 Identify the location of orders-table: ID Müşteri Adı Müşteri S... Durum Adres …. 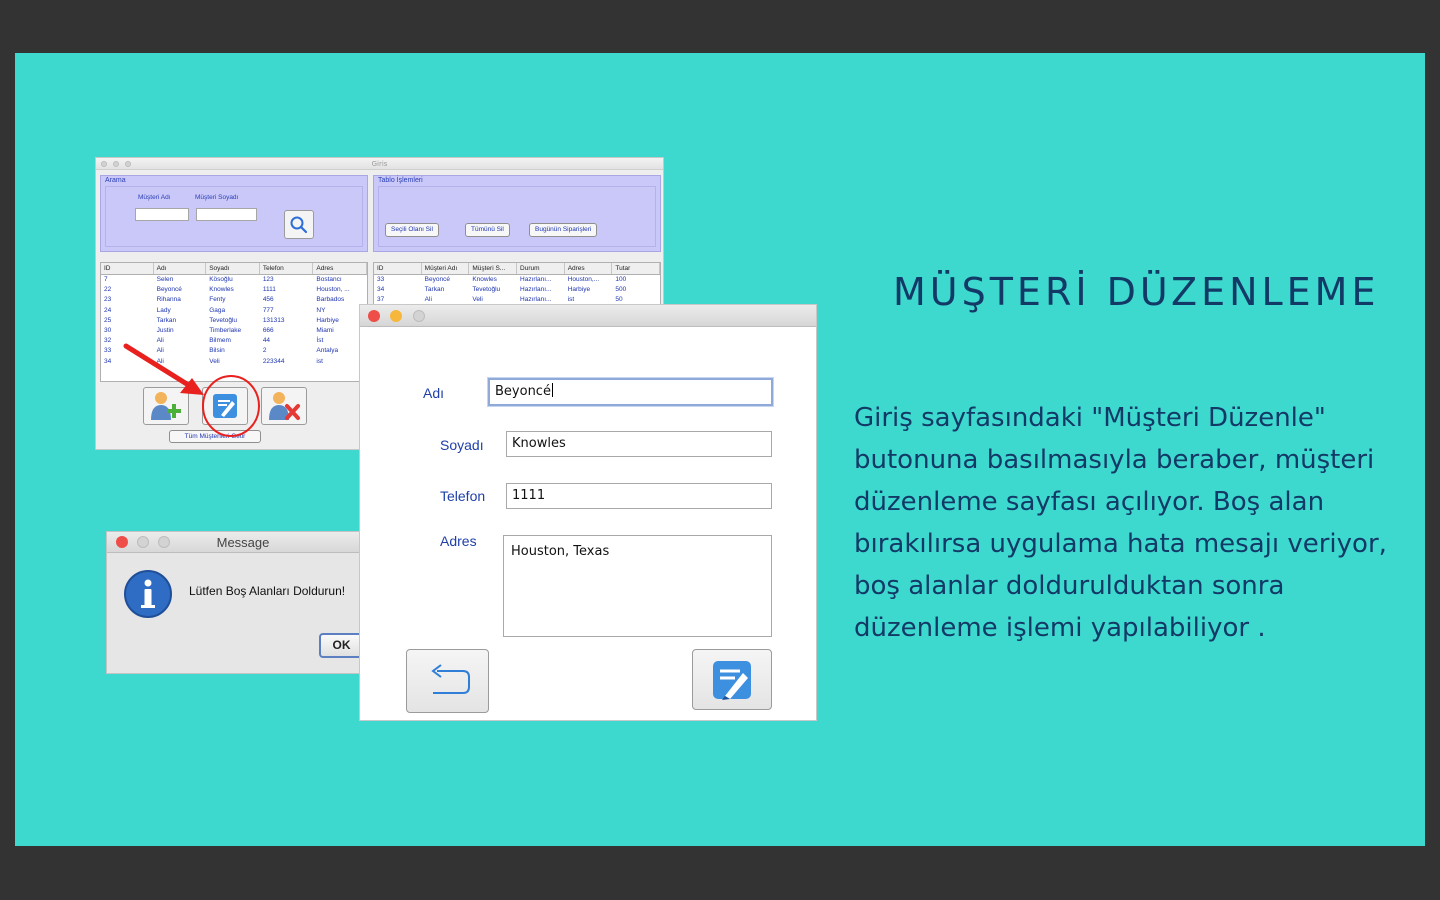
(517, 285).